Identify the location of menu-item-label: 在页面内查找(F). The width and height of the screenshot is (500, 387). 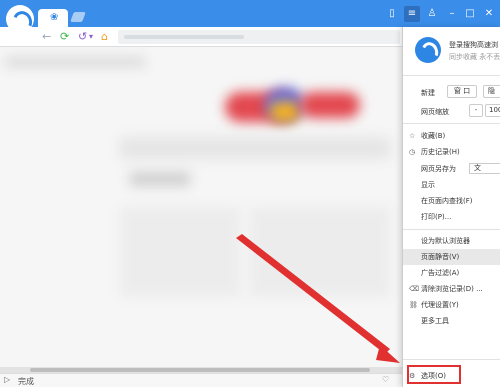
(447, 201).